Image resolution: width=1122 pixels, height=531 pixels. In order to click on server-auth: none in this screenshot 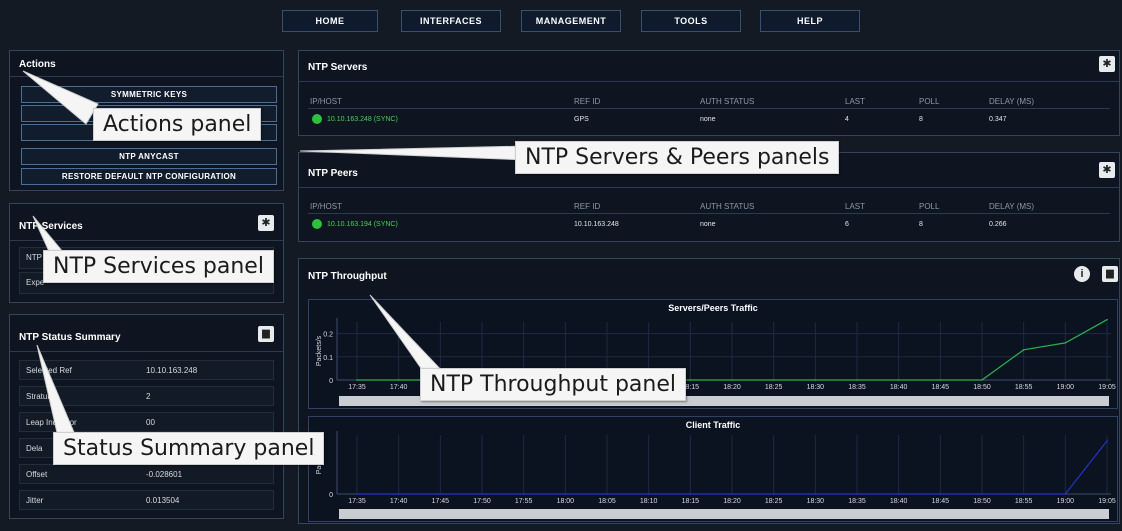, I will do `click(708, 119)`.